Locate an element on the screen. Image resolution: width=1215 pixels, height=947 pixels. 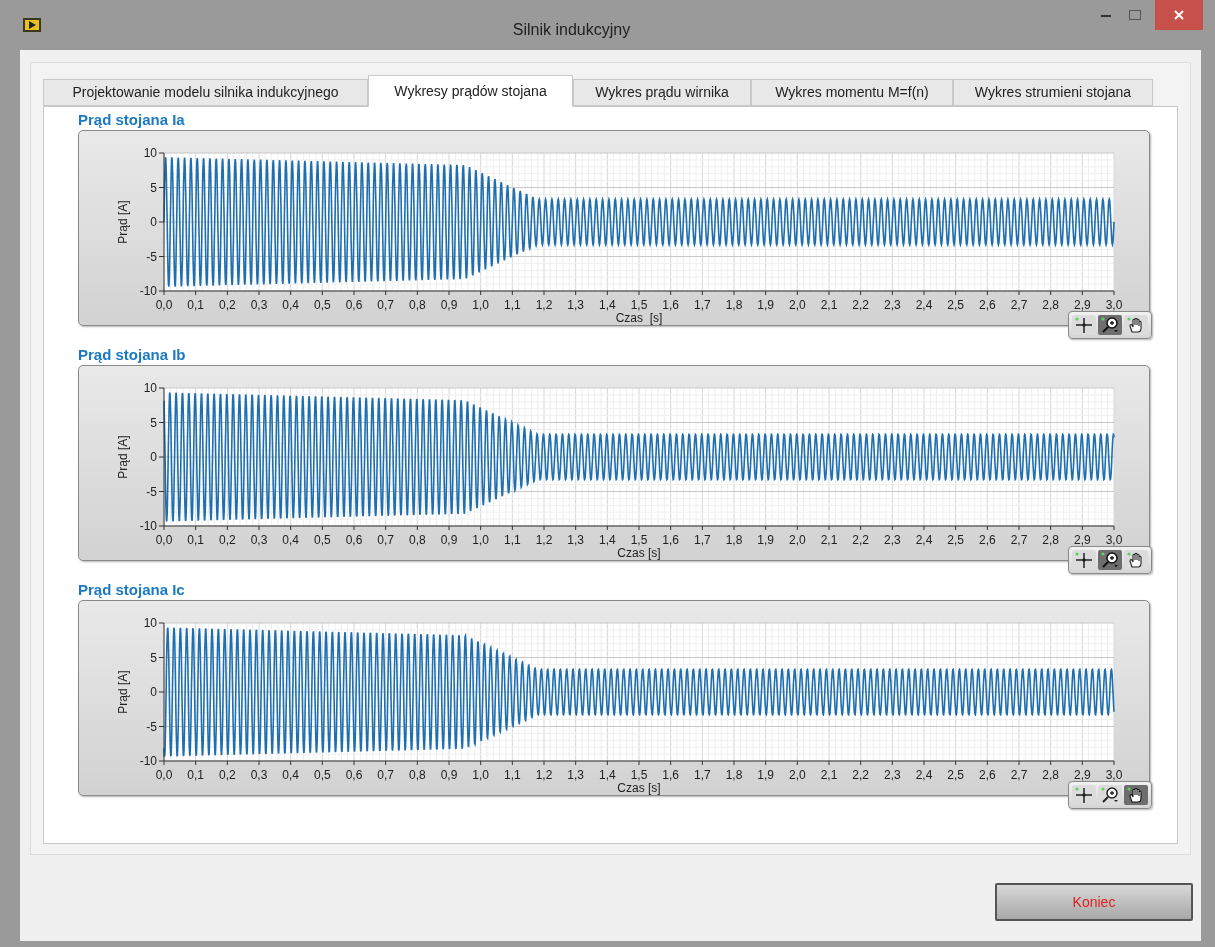
tick-label: 2,1 is located at coordinates (829, 305).